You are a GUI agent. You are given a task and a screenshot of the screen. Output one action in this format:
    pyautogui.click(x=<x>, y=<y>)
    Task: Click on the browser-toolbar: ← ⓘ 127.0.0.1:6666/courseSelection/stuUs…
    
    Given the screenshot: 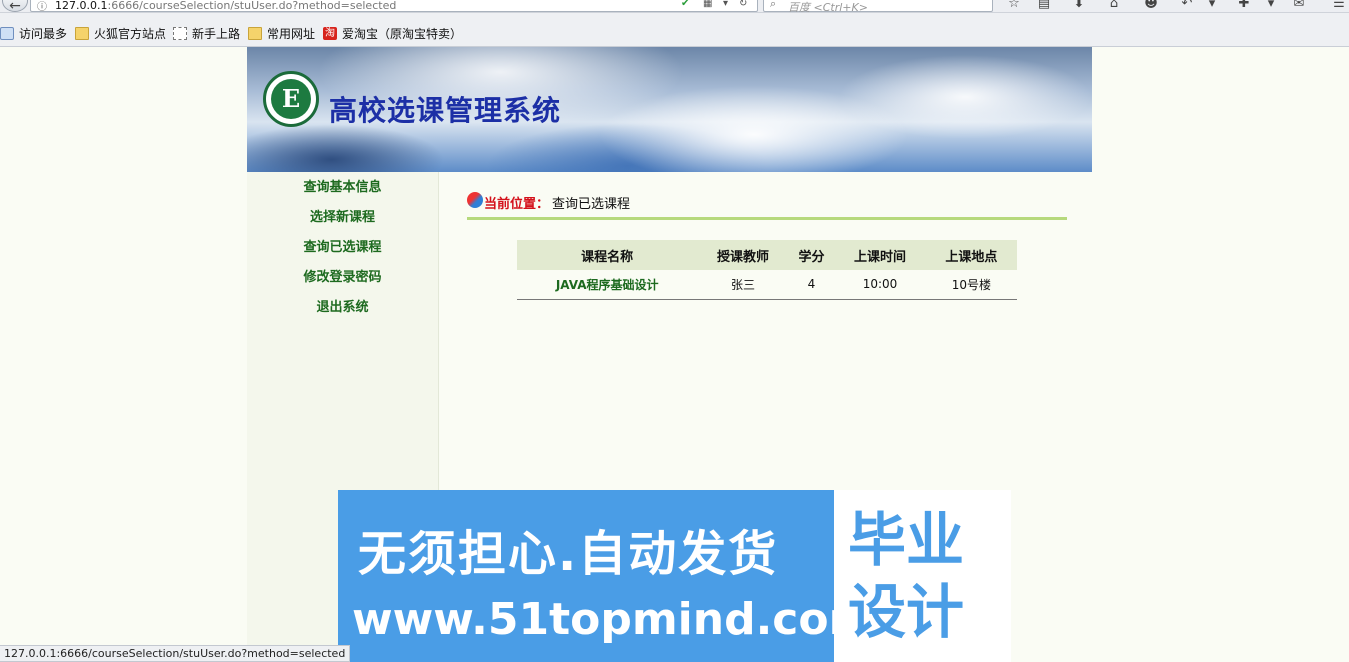 What is the action you would take?
    pyautogui.click(x=674, y=6)
    